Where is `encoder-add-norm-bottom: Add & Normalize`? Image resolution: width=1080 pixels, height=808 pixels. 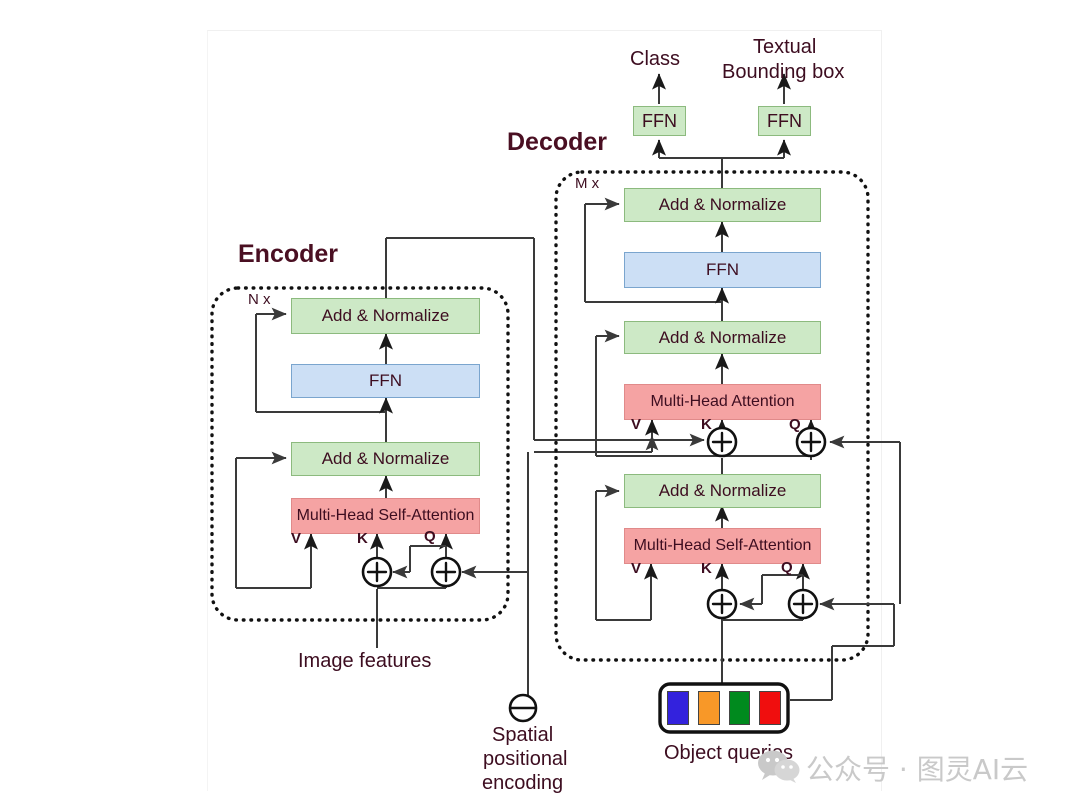
encoder-add-norm-bottom: Add & Normalize is located at coordinates (385, 459).